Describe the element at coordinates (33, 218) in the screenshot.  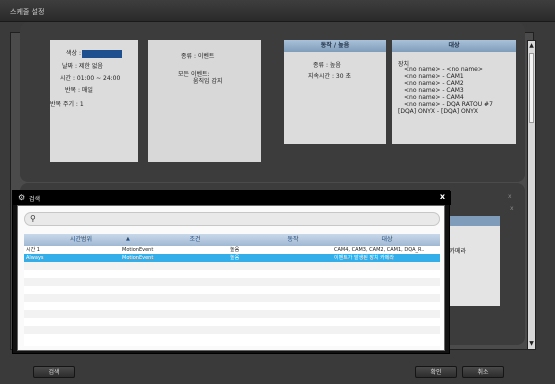
I see `search-icon: ⚲` at that location.